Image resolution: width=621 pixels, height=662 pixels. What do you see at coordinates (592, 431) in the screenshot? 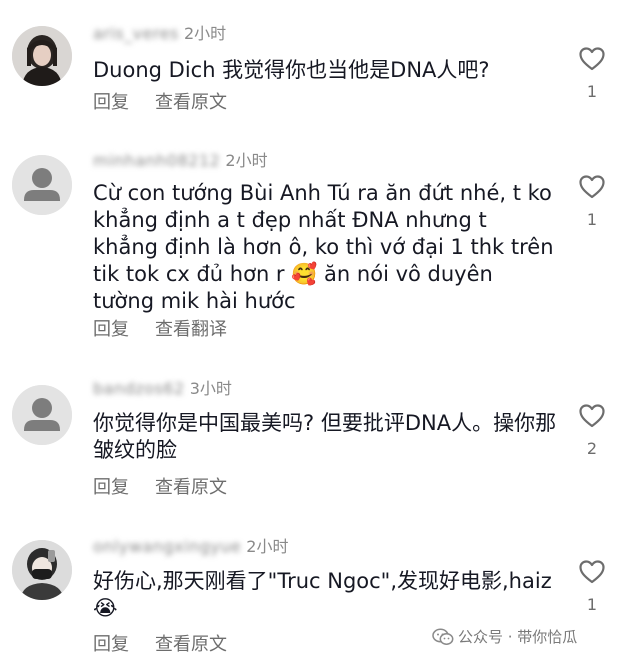
I see `like-control: 2` at bounding box center [592, 431].